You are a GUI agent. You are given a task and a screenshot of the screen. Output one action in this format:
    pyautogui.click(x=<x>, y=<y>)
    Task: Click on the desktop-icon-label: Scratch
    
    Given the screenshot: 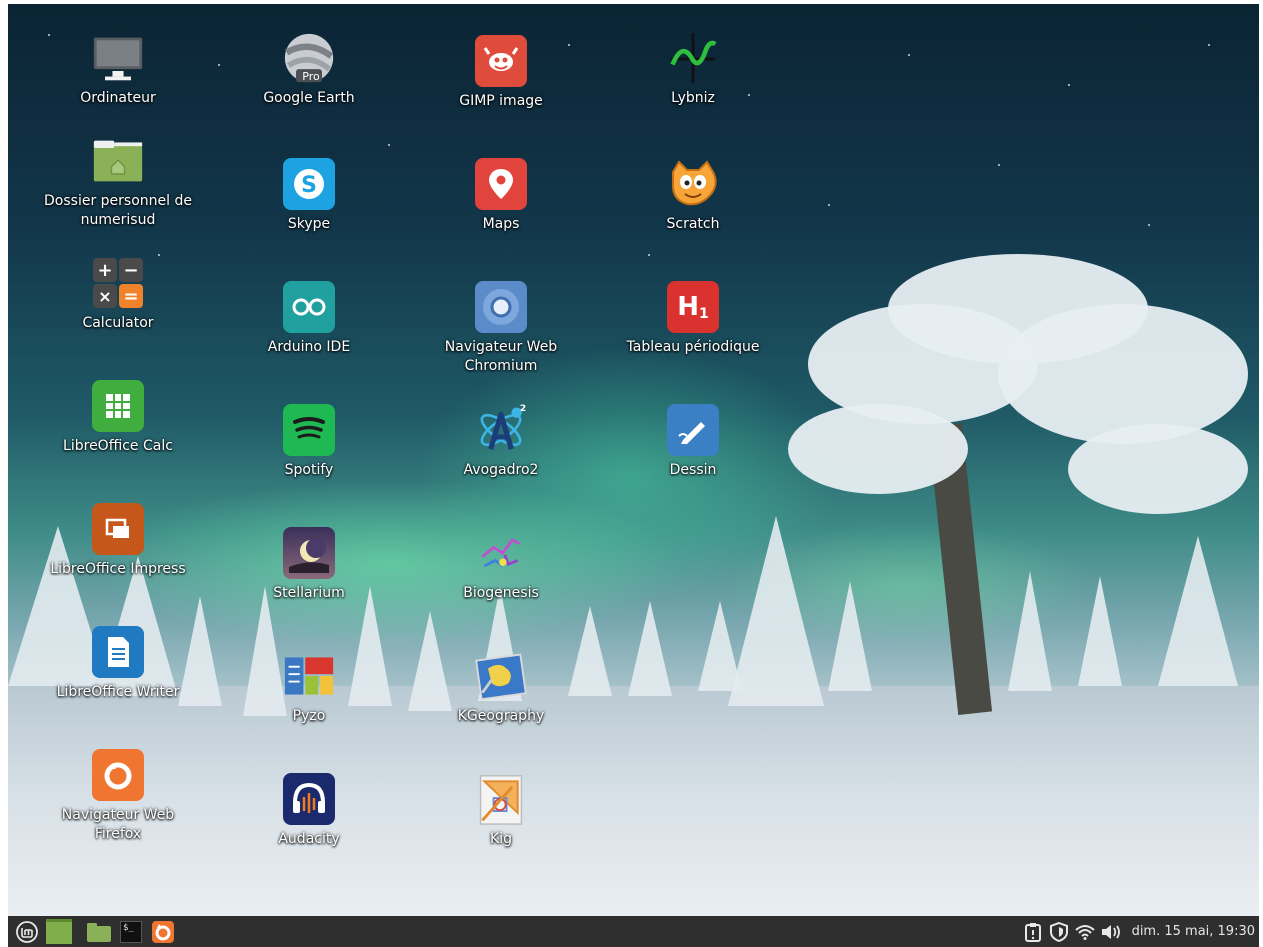 What is the action you would take?
    pyautogui.click(x=693, y=224)
    